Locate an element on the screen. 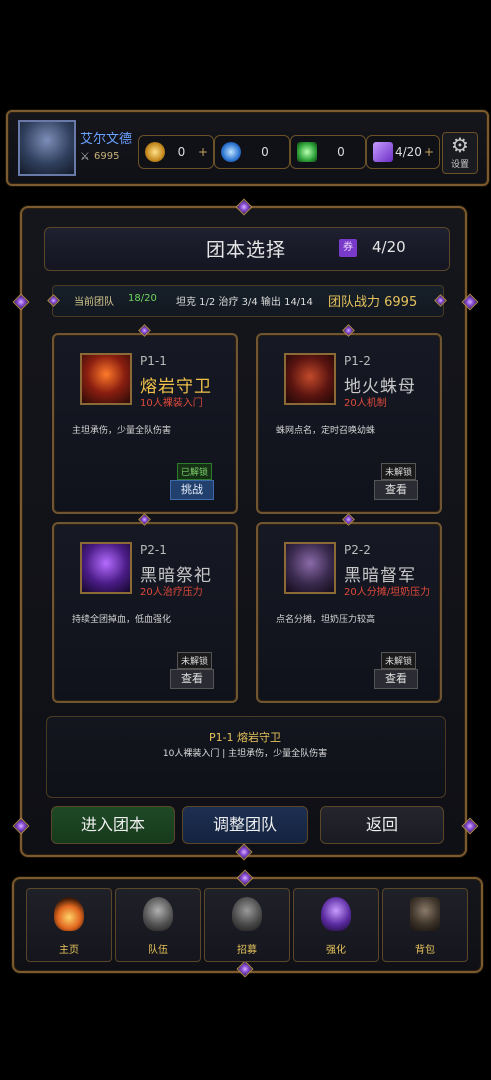 The width and height of the screenshot is (491, 1080). ticket-count: 4/20 is located at coordinates (389, 247).